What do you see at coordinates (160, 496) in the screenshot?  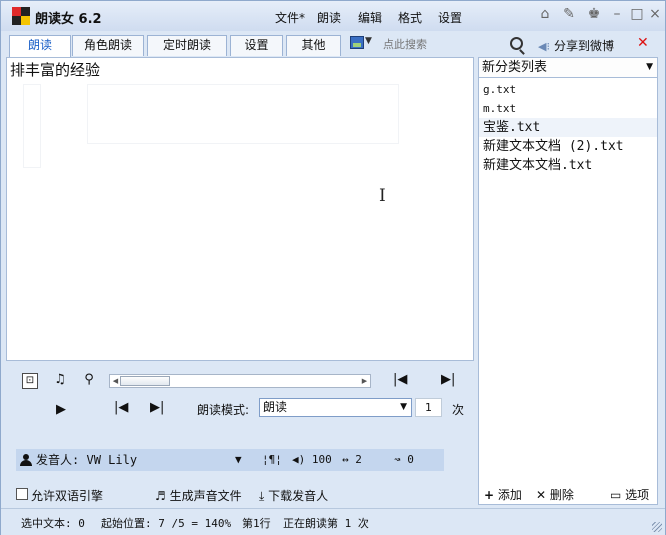 I see `generate-audio-icon: ♬` at bounding box center [160, 496].